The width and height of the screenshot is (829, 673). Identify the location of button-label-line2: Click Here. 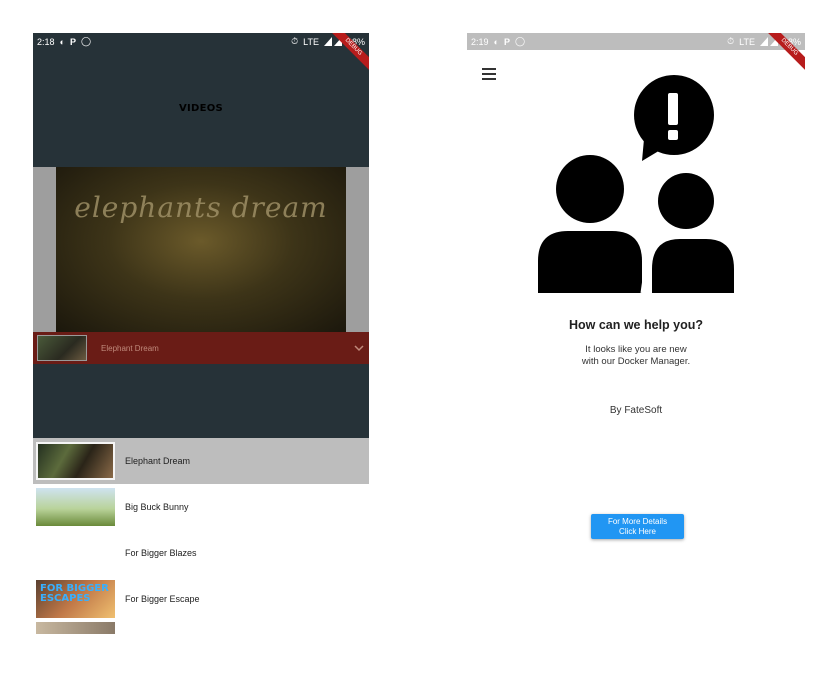
(637, 531).